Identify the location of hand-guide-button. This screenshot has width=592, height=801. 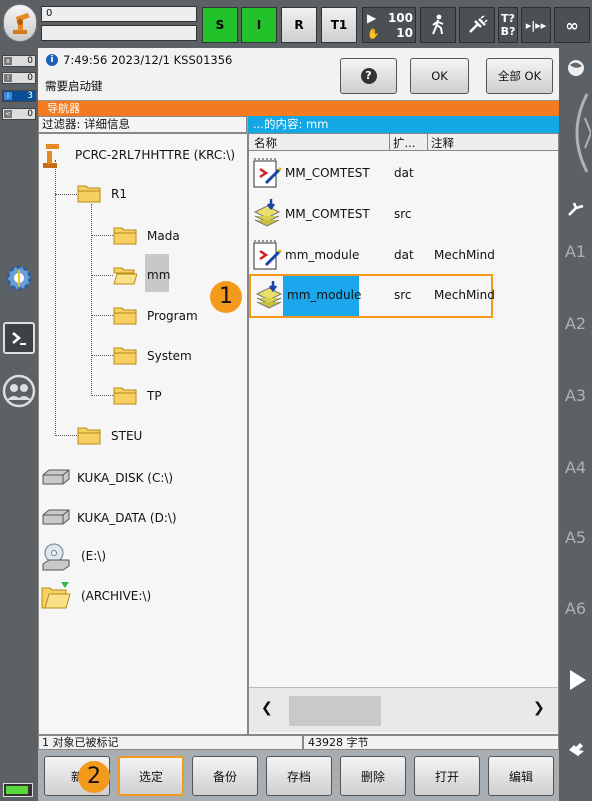
(577, 749).